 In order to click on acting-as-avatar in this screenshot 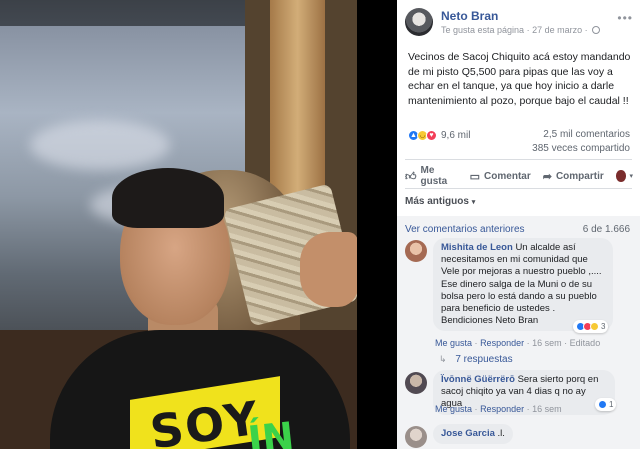, I will do `click(621, 176)`.